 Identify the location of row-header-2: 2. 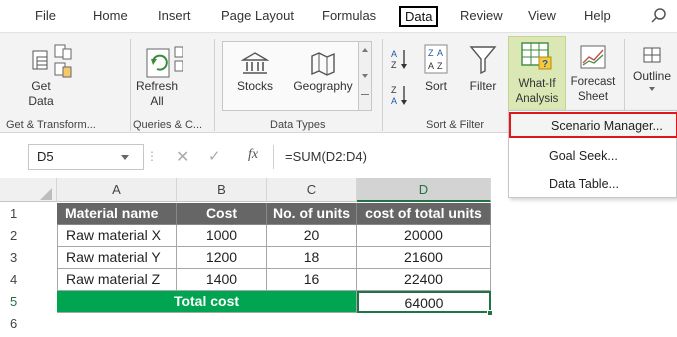
(28, 236).